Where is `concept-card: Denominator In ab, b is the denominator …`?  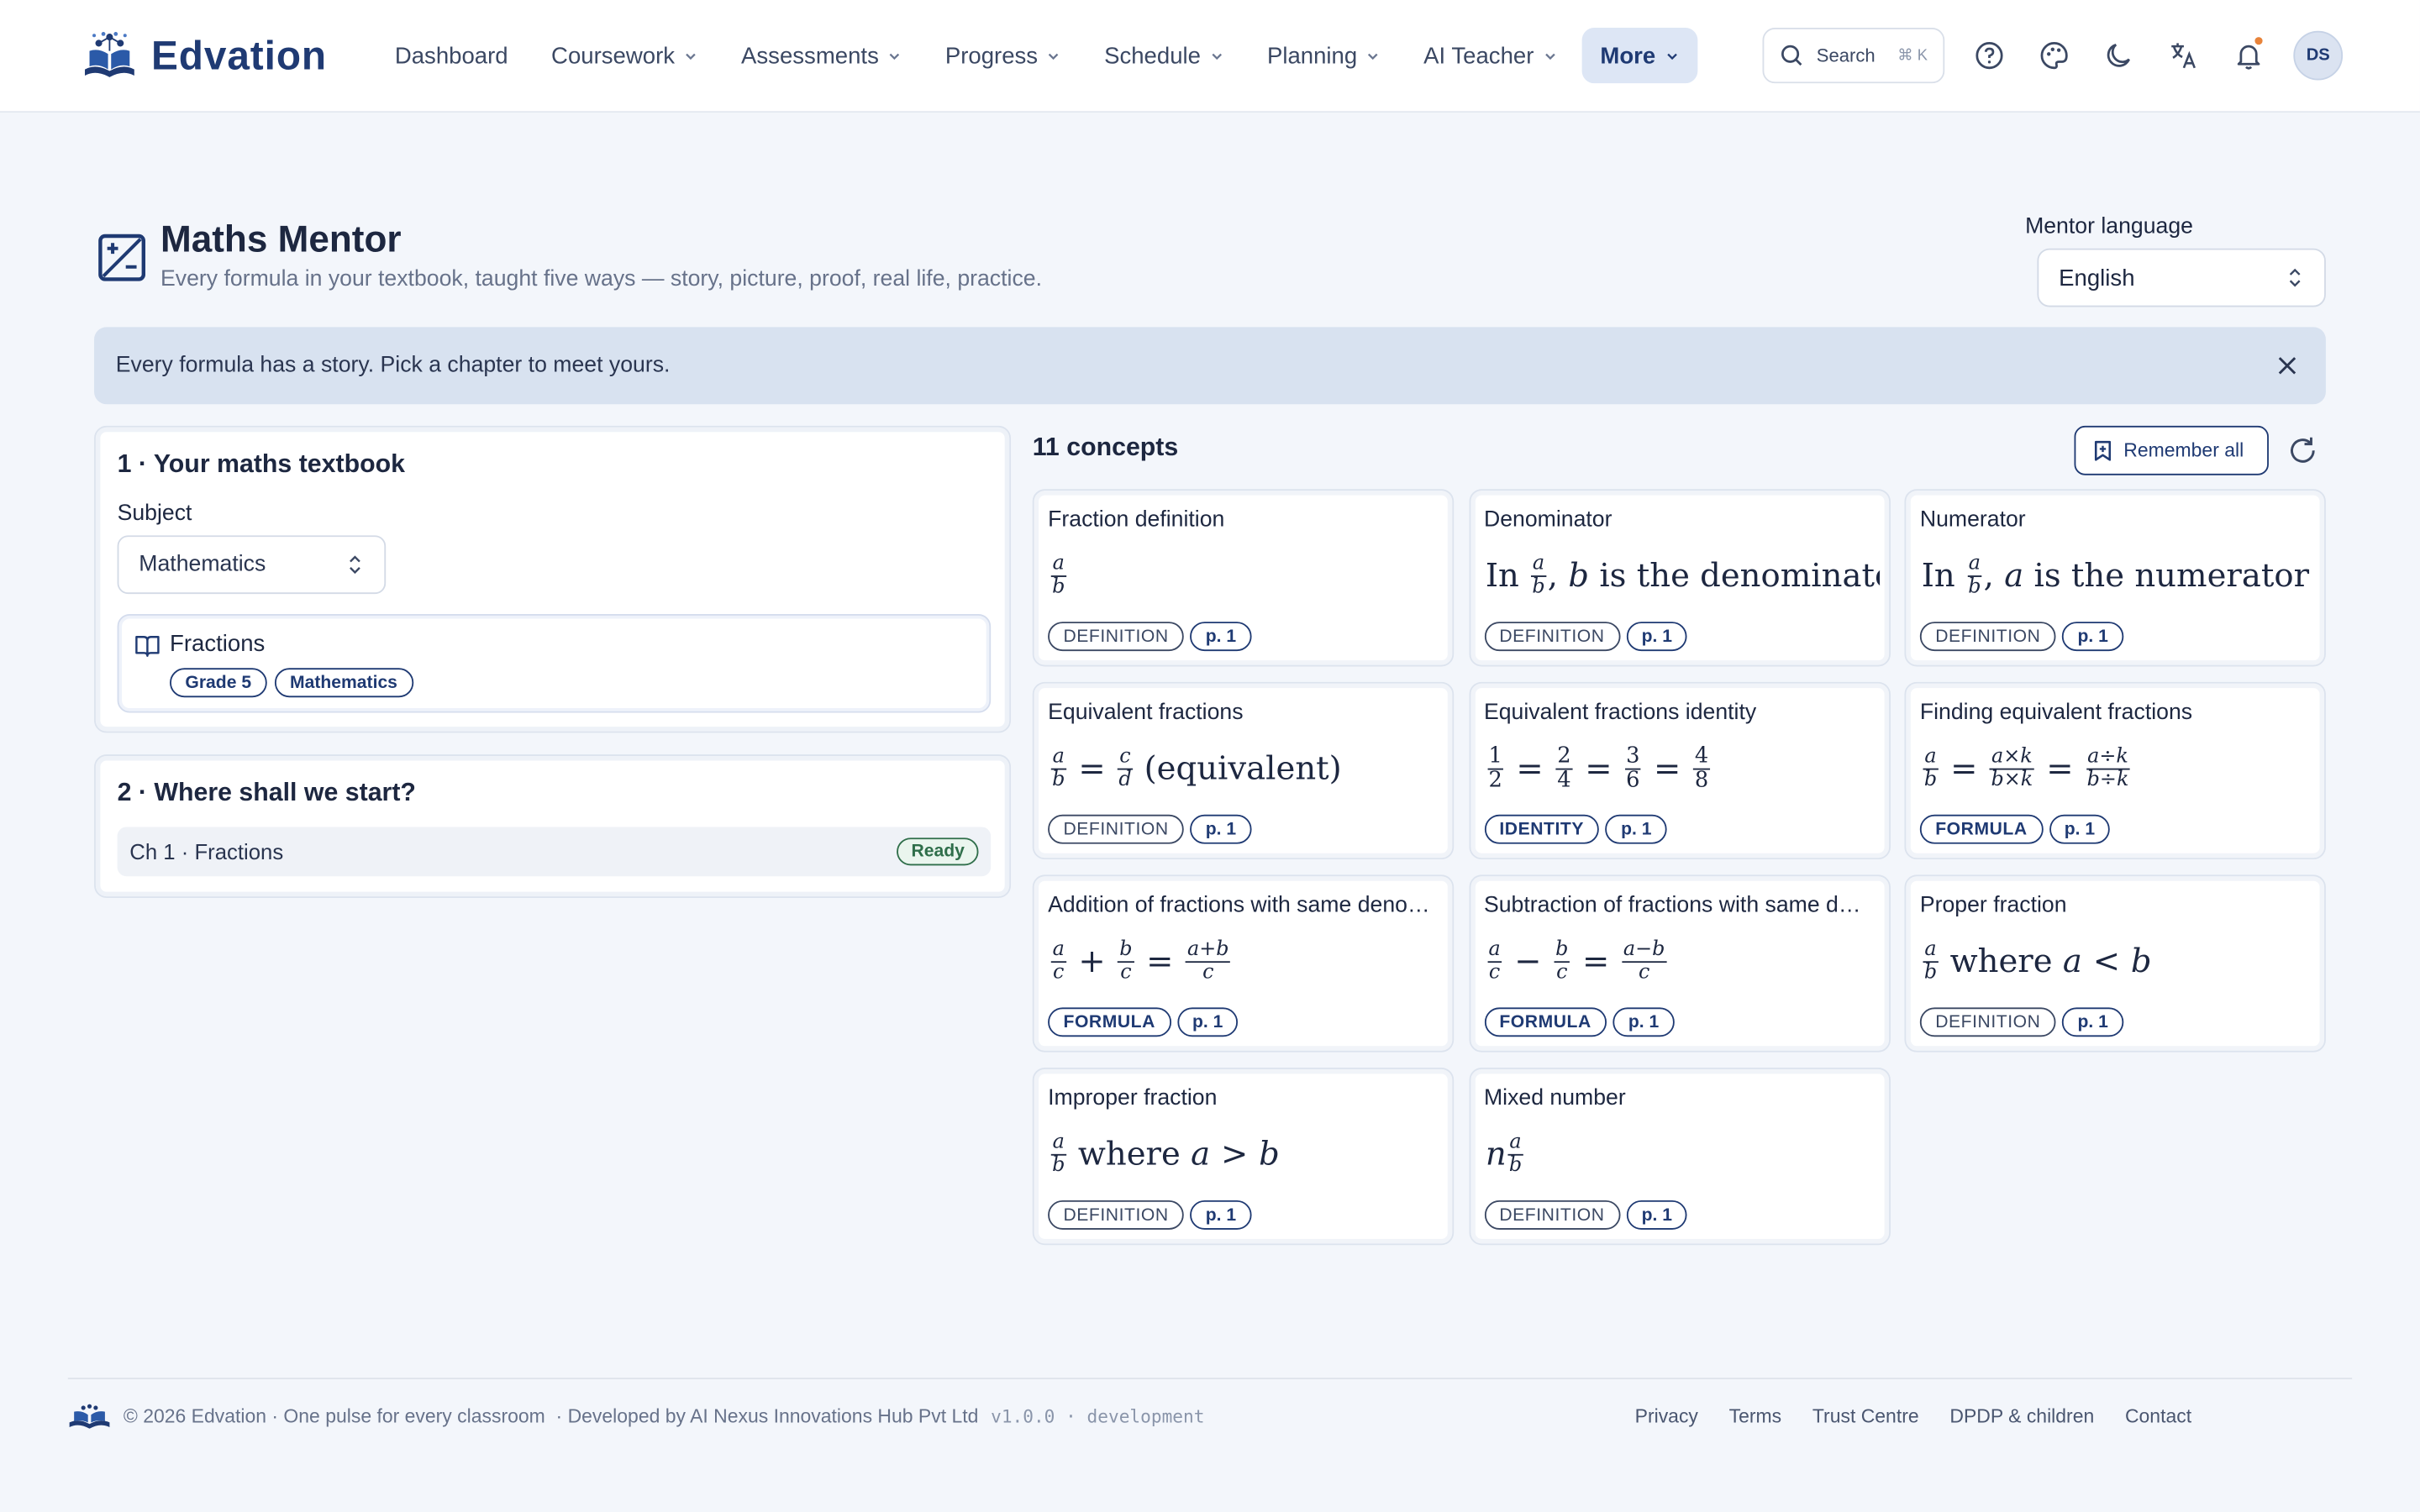
concept-card: Denominator In ab, b is the denominator … is located at coordinates (1680, 578).